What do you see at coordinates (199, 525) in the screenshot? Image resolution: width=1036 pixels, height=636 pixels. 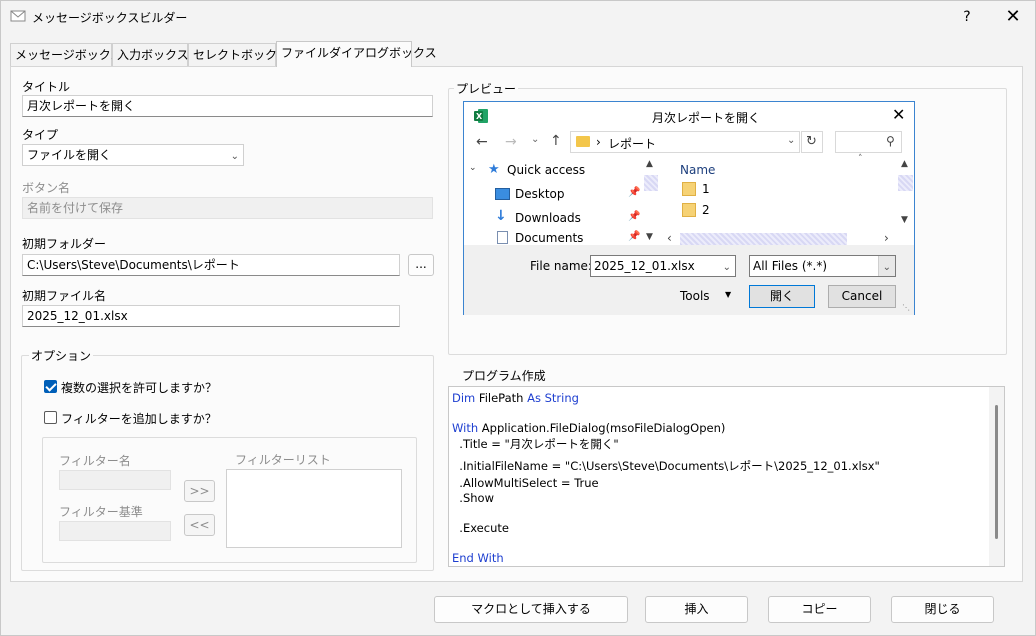 I see `remove-filter-button: <<` at bounding box center [199, 525].